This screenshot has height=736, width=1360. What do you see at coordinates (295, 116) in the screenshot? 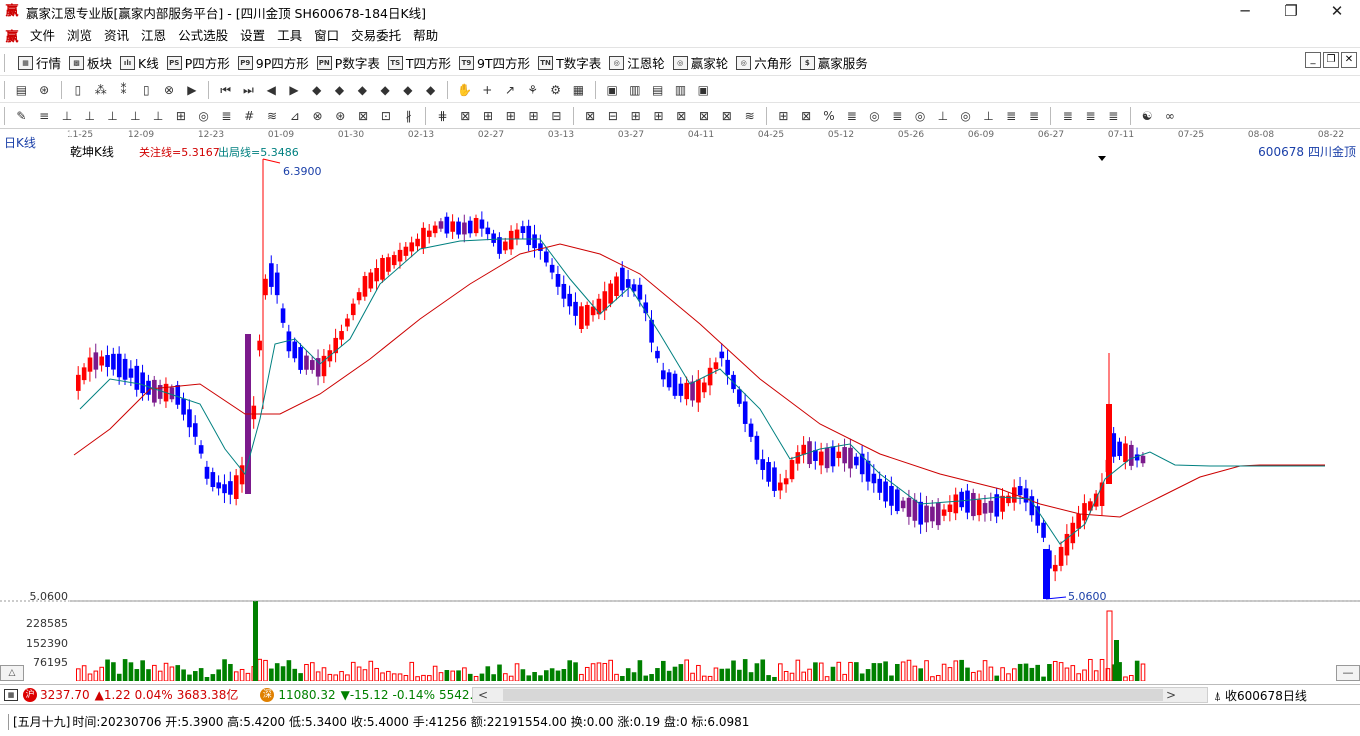
I see `toolbar3-tool-icon: ⊿` at bounding box center [295, 116].